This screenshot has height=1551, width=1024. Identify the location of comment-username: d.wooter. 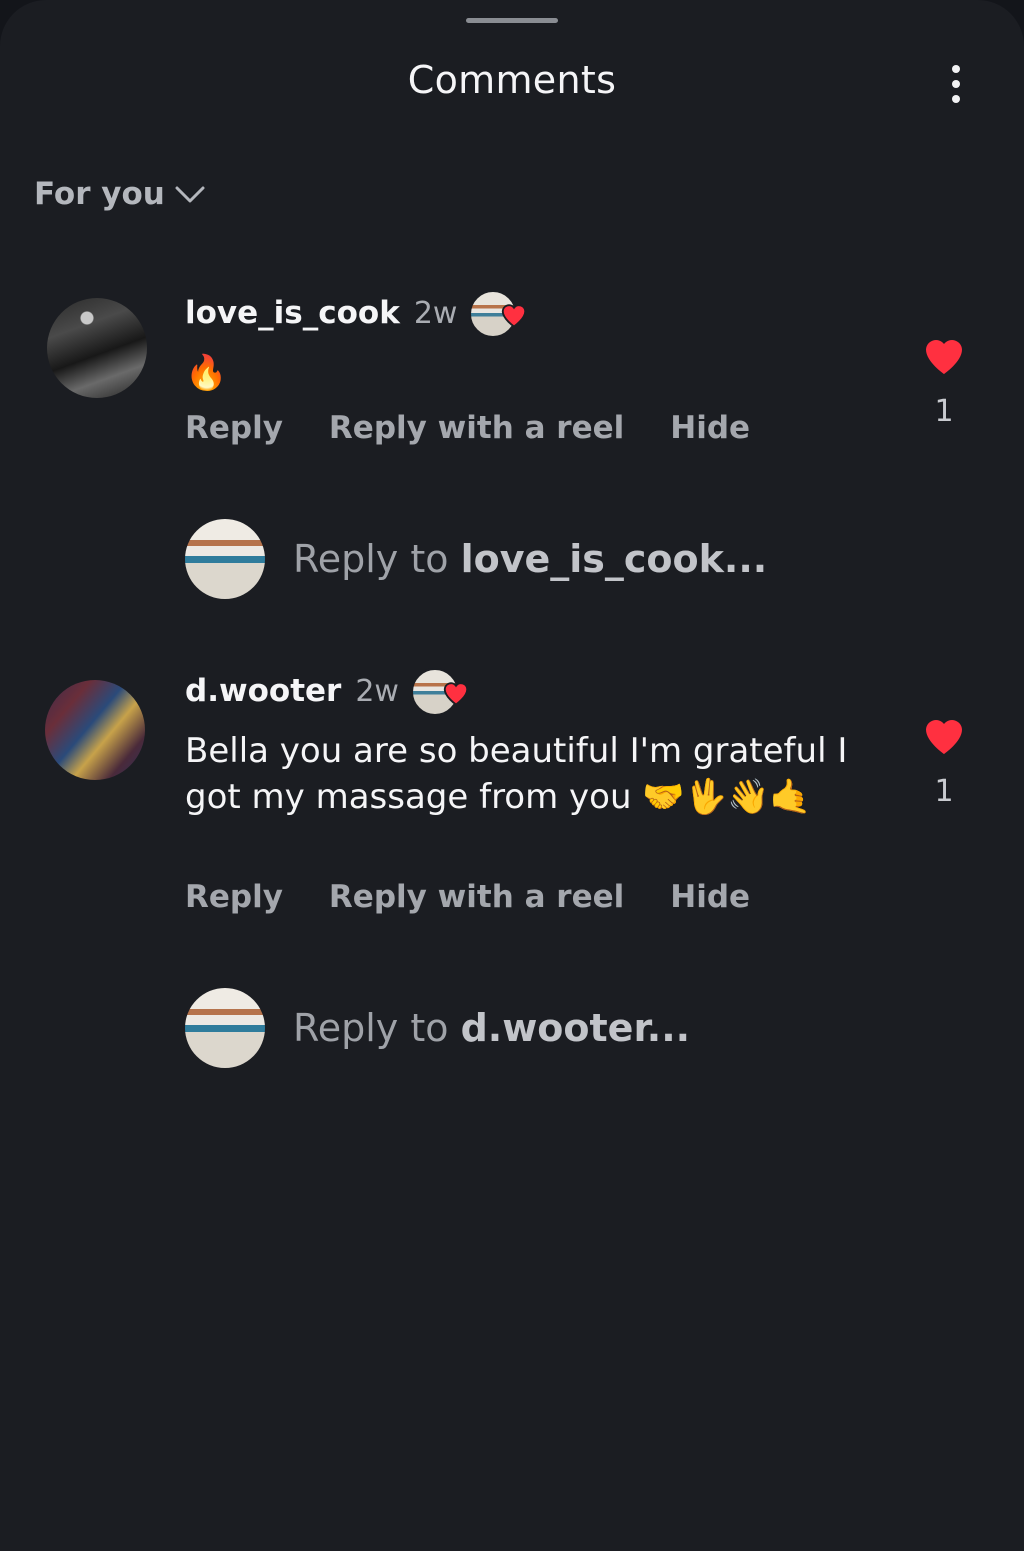
(263, 691).